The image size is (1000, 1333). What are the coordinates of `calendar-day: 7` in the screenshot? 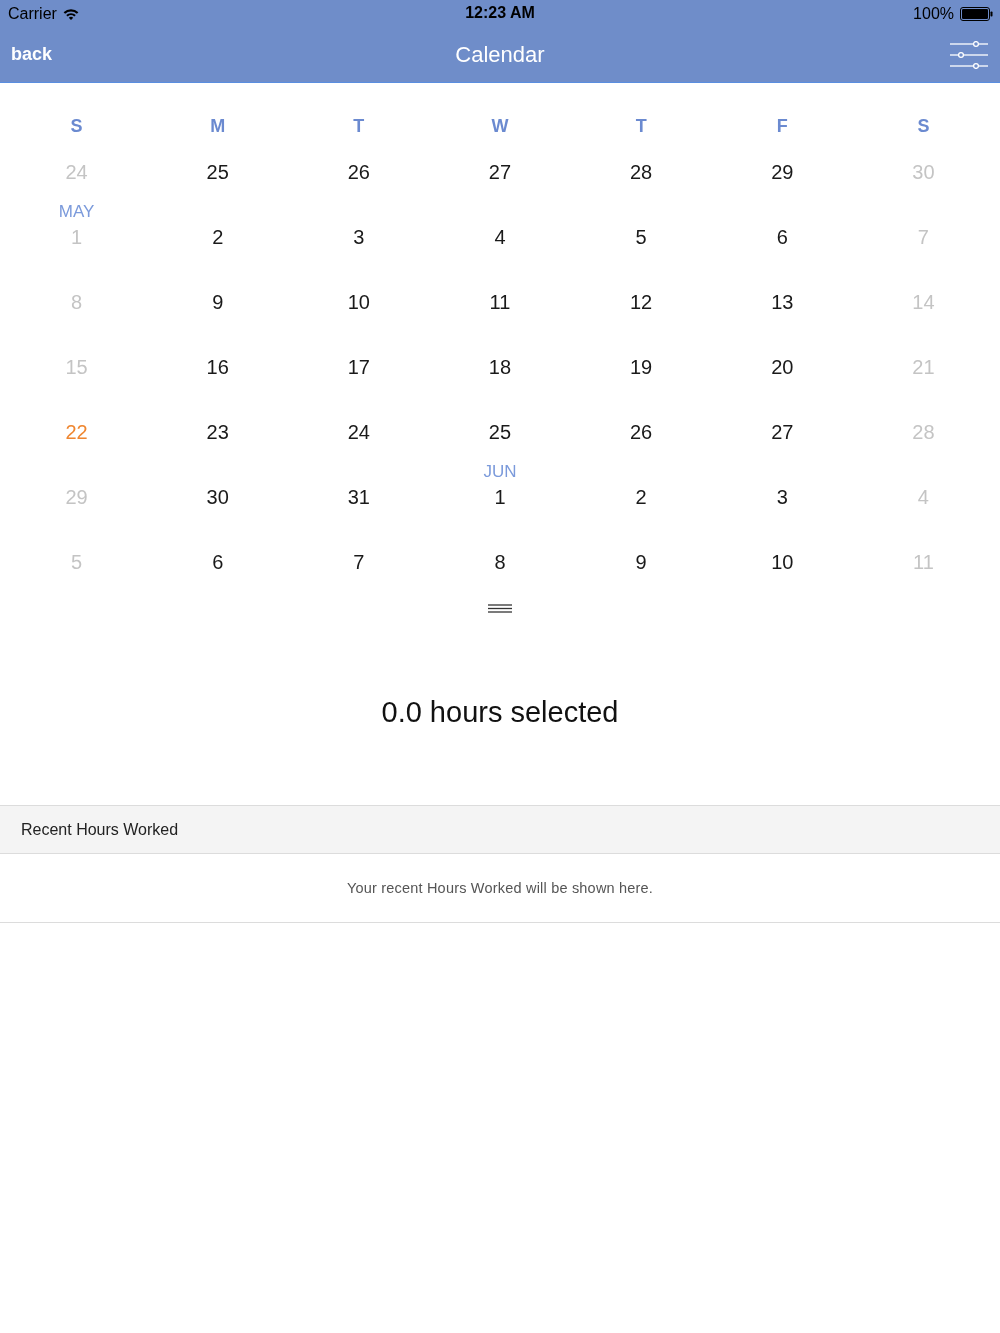 It's located at (359, 562).